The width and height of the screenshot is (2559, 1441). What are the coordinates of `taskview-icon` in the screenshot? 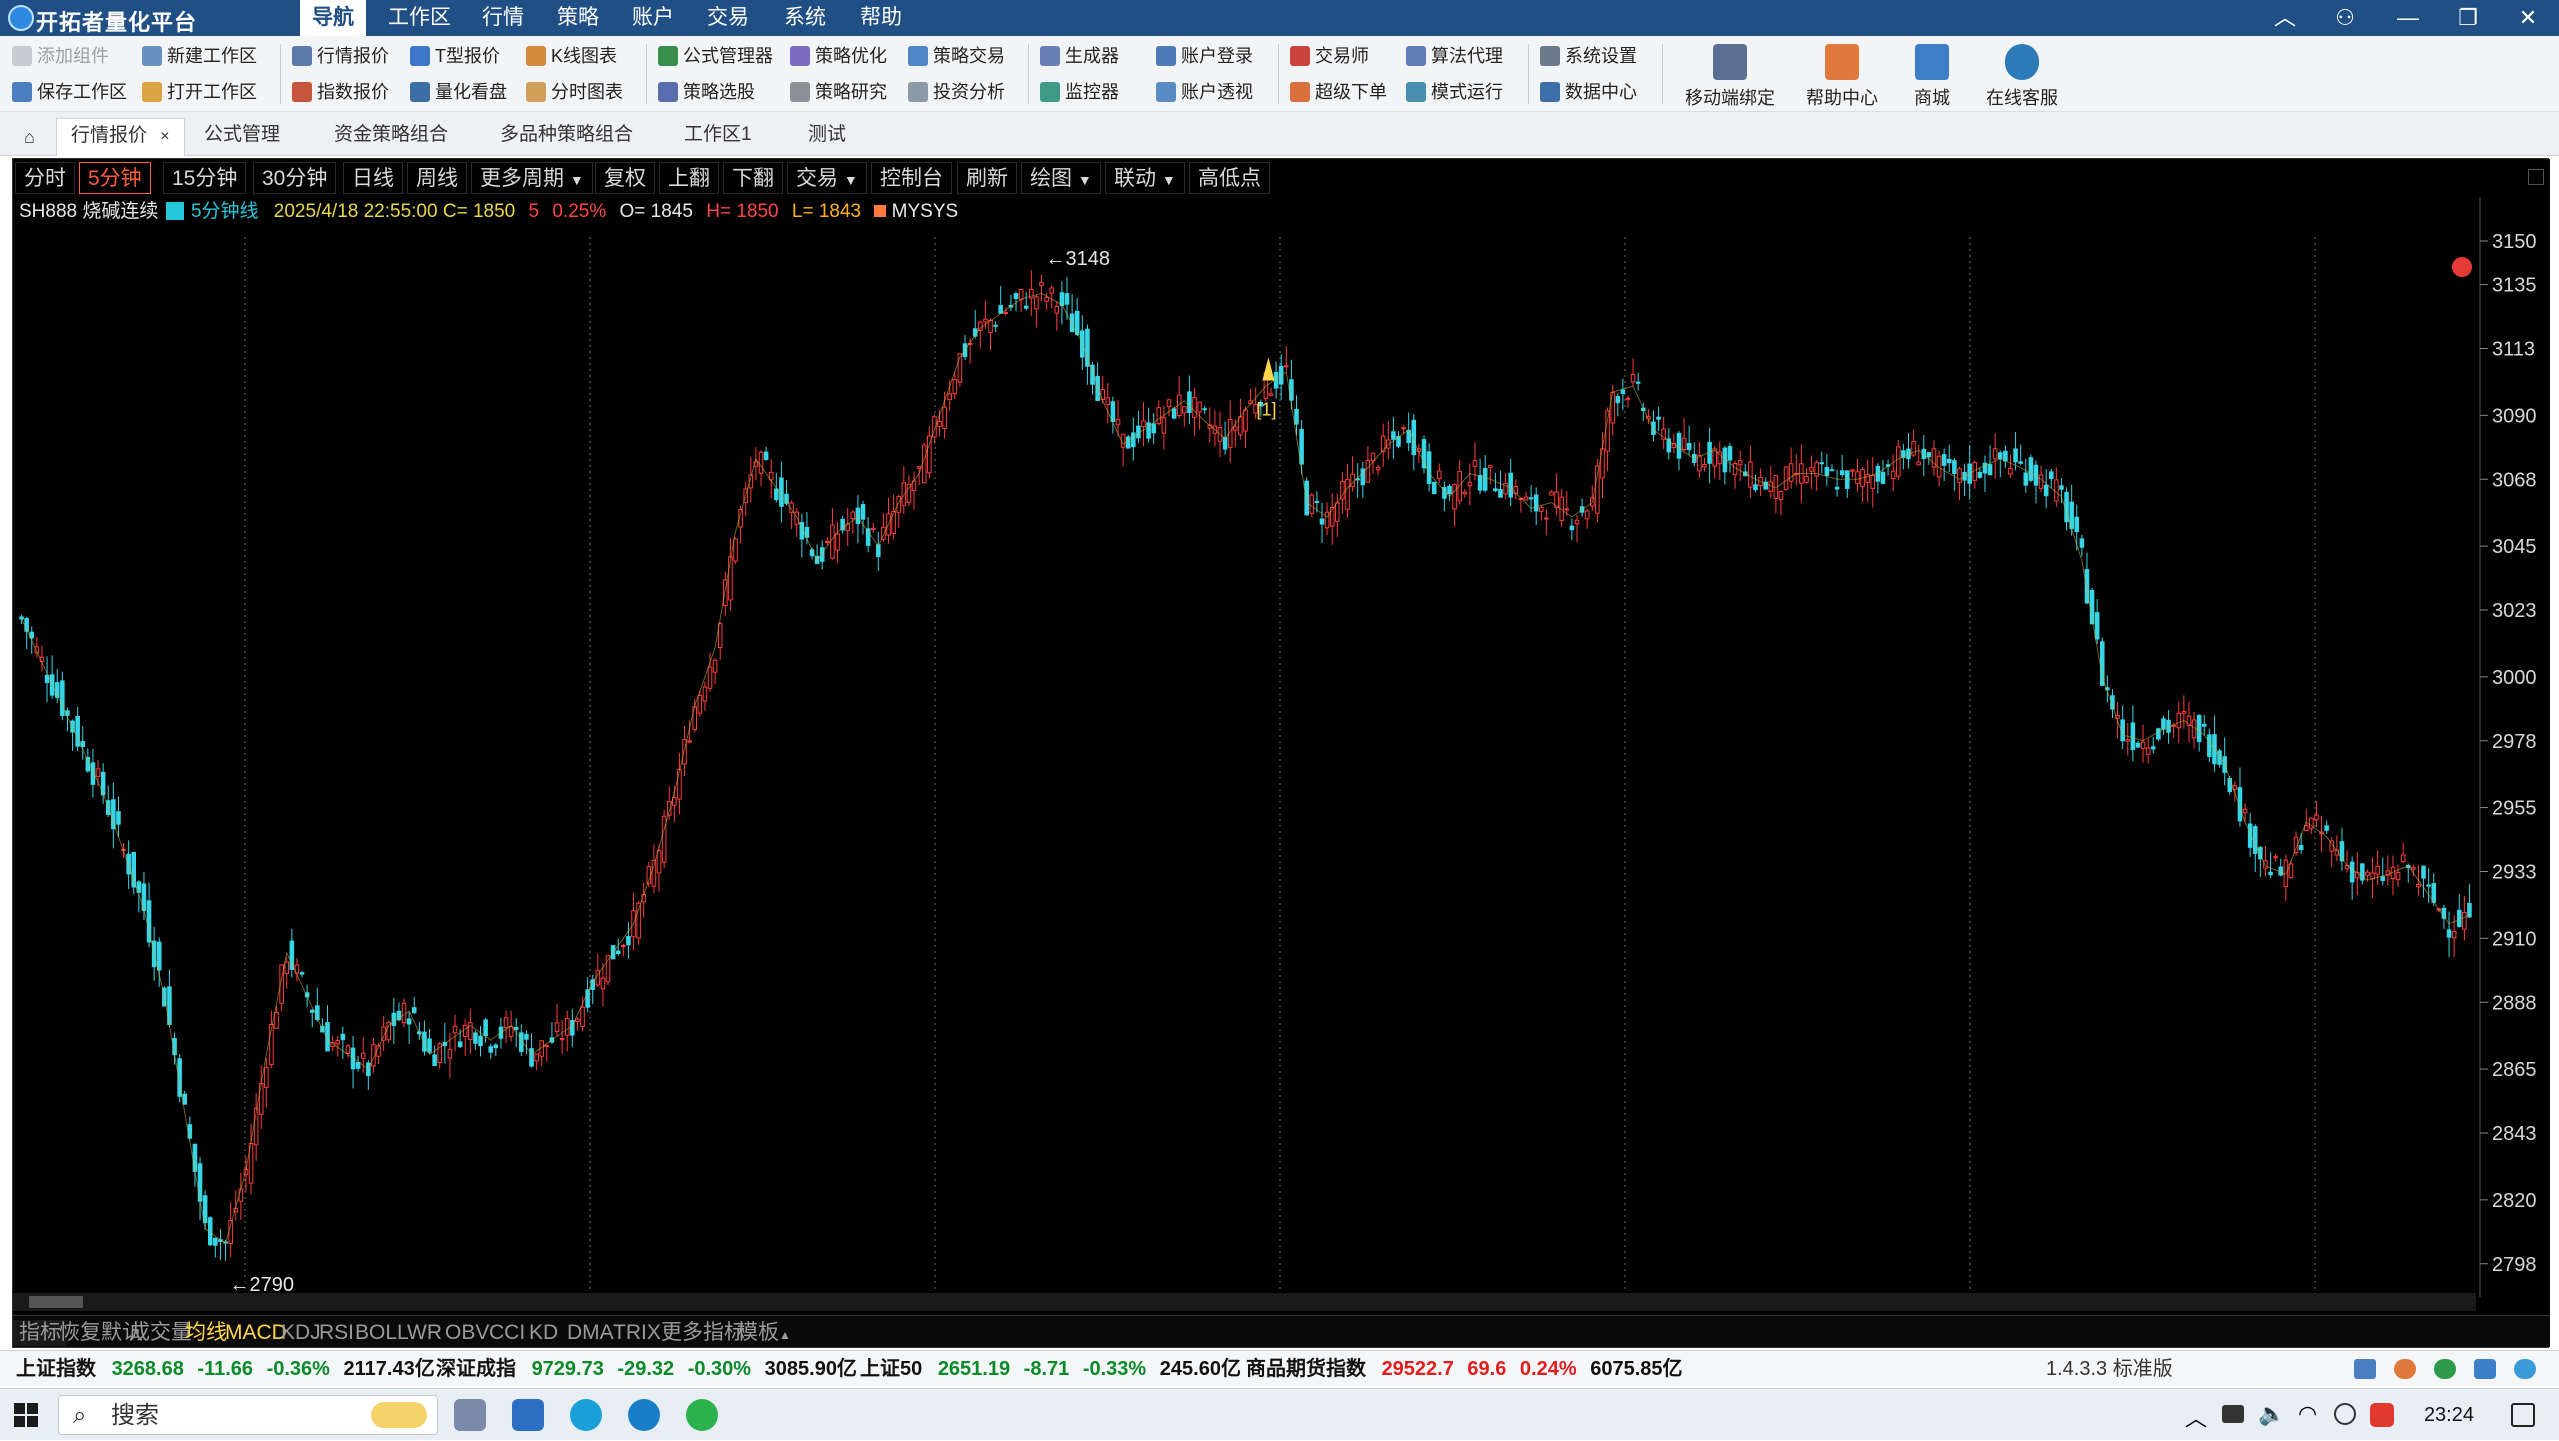 It's located at (470, 1415).